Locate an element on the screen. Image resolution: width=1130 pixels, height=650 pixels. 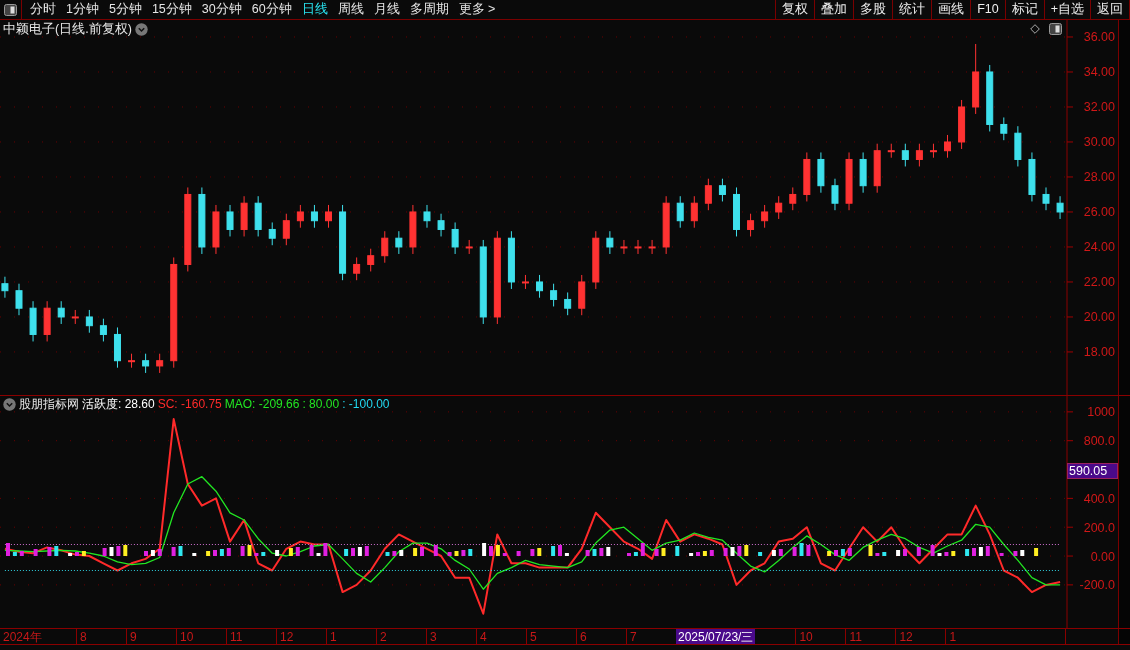
axis-label: 30.00 is located at coordinates (1099, 142).